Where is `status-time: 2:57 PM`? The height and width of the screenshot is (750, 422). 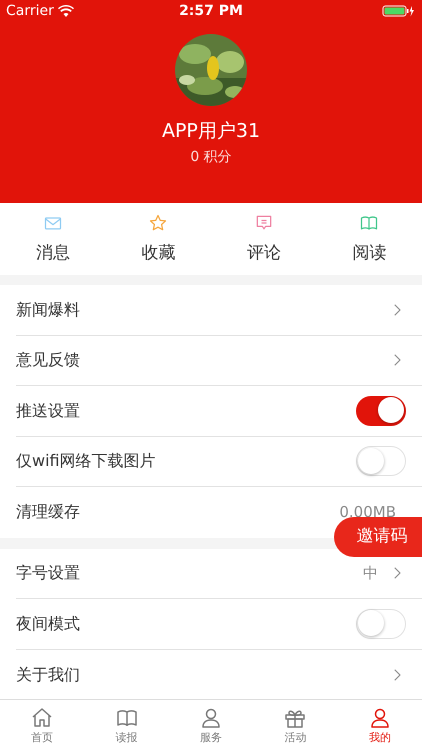
status-time: 2:57 PM is located at coordinates (211, 11).